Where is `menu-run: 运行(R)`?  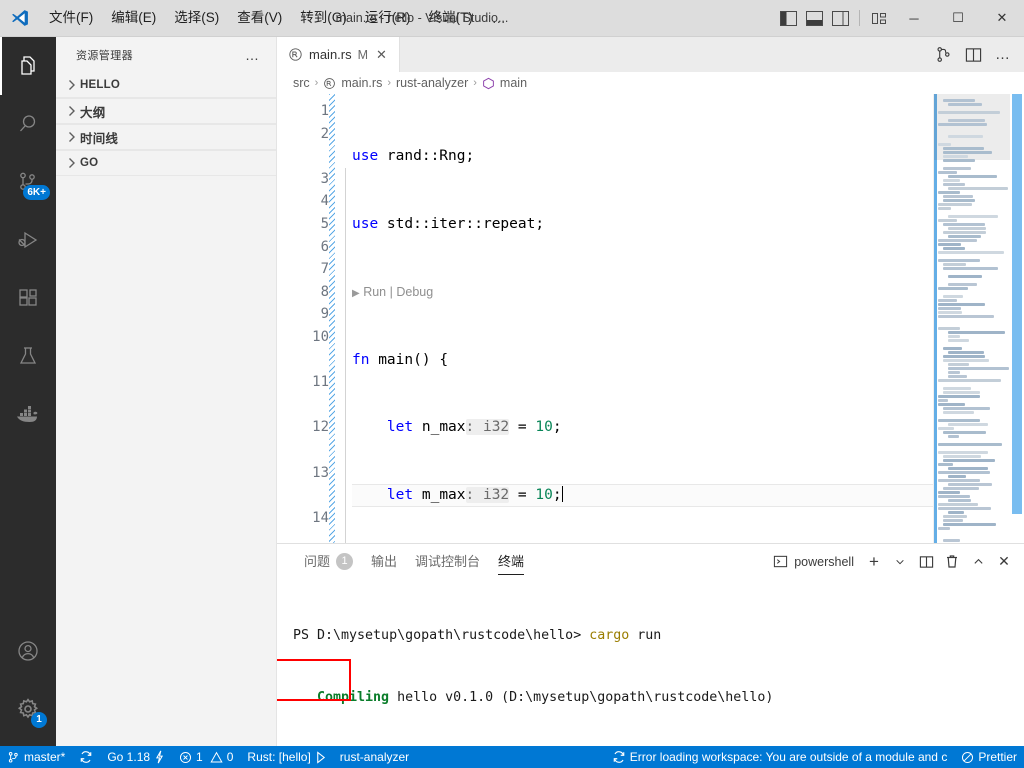
menu-run: 运行(R) is located at coordinates (388, 18).